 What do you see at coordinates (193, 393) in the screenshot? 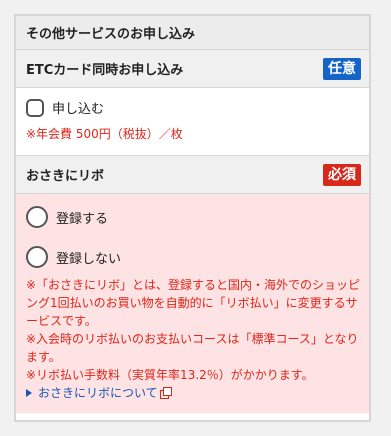
I see `ribo-info-link: おさきにリボについて` at bounding box center [193, 393].